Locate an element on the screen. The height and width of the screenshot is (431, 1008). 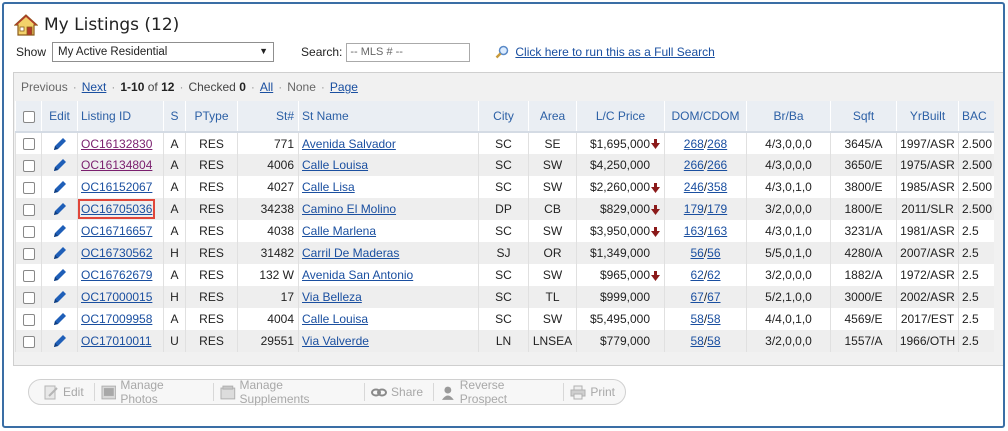
manage-supplements-button: Manage Supplements is located at coordinates (287, 392).